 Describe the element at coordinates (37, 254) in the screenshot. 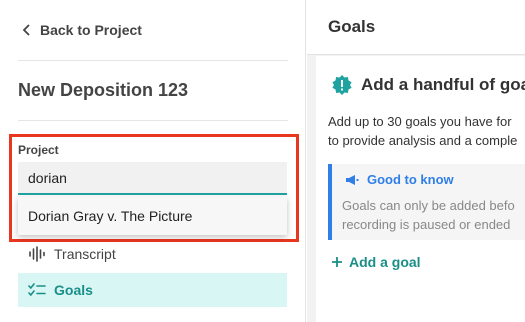

I see `waveform-icon` at that location.